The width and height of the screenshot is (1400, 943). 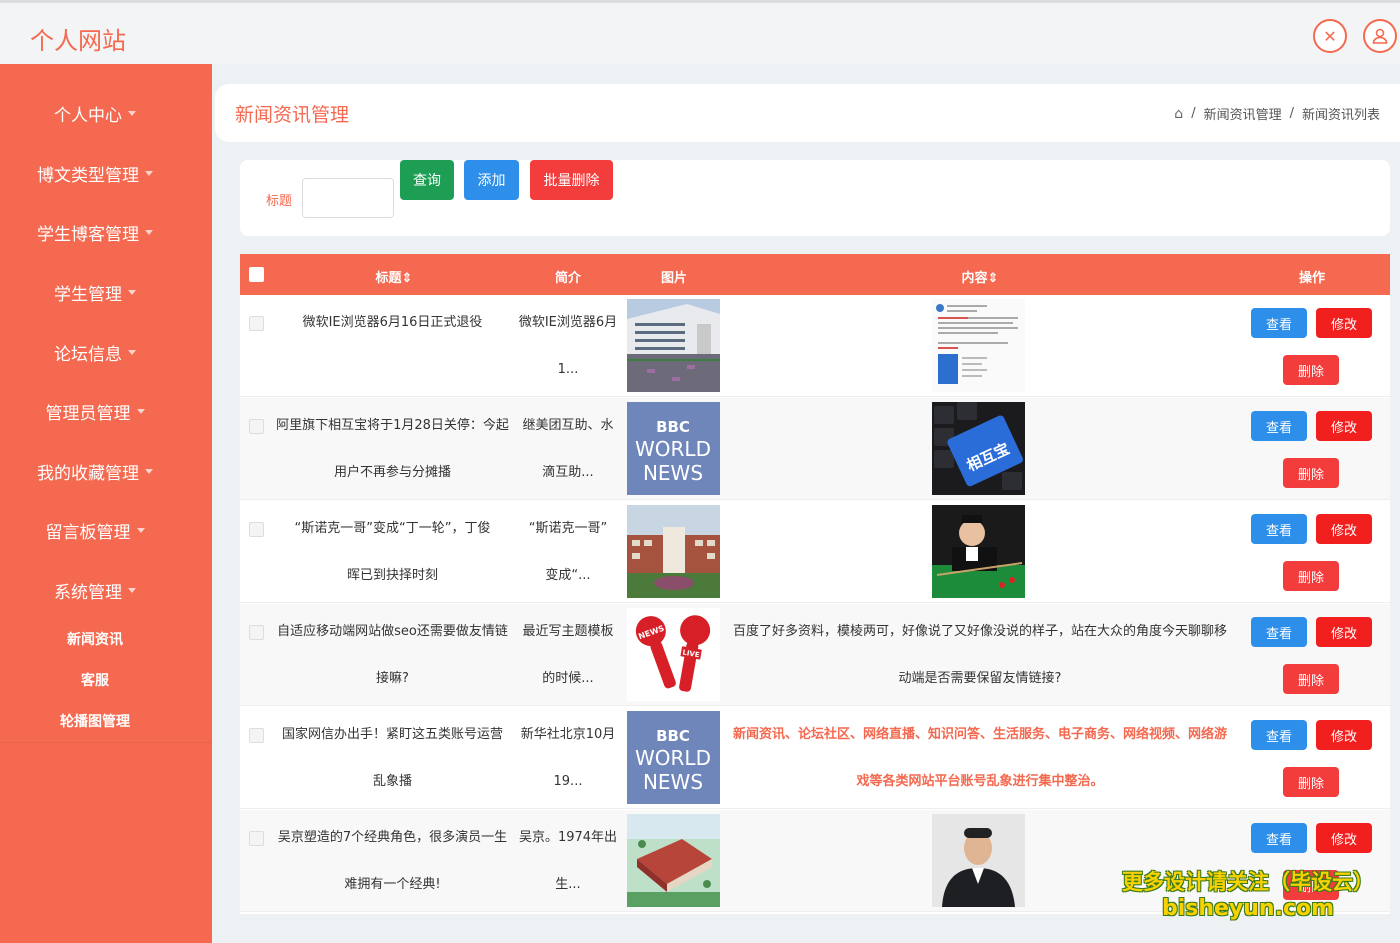 What do you see at coordinates (815, 274) in the screenshot?
I see `table-header: 标题⇕ 简介 图片 内容⇕ 操作` at bounding box center [815, 274].